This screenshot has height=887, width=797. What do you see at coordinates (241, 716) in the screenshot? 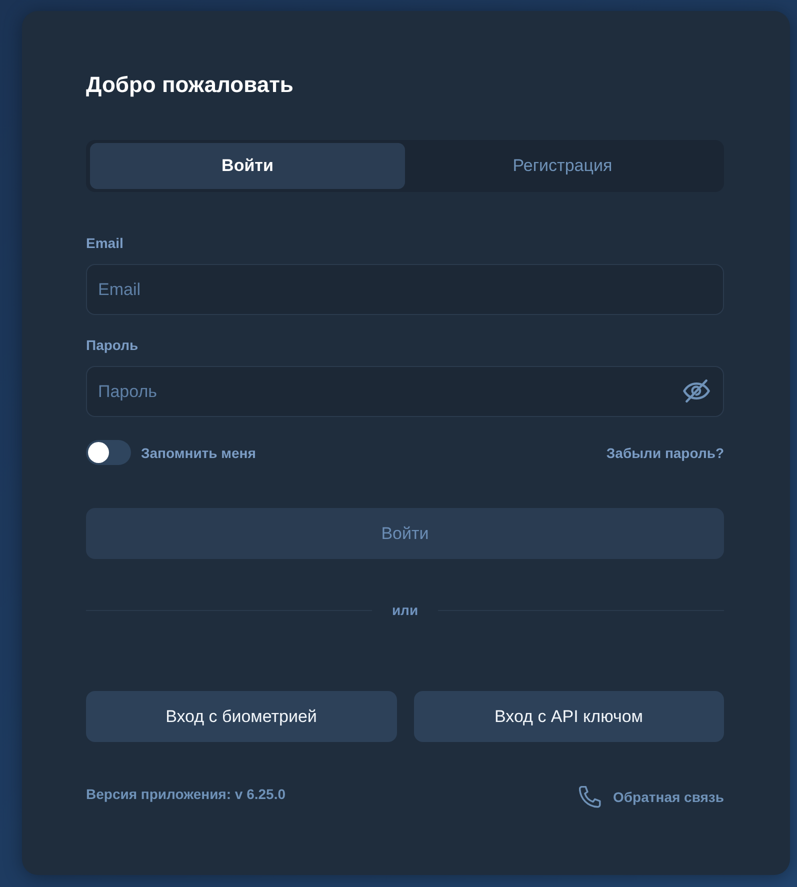
I see `login-option-button: Вход с биометрией` at bounding box center [241, 716].